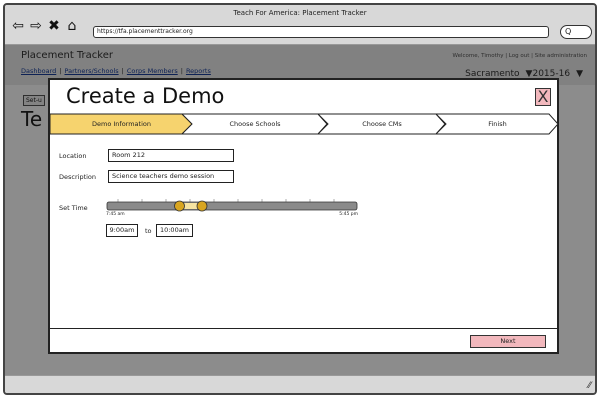  What do you see at coordinates (171, 155) in the screenshot?
I see `location-field: Room 212` at bounding box center [171, 155].